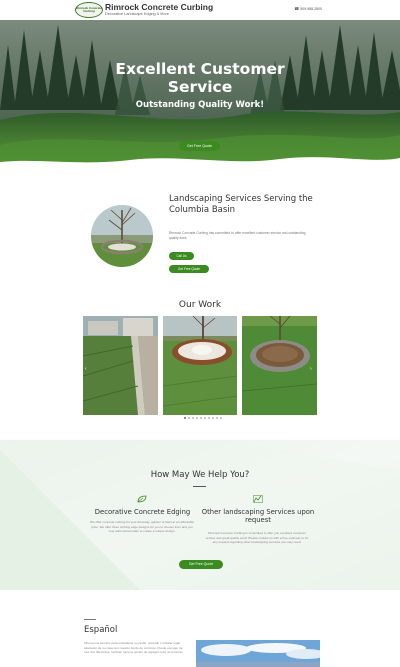  Describe the element at coordinates (200, 475) in the screenshot. I see `help-title: How May We Help You?` at that location.